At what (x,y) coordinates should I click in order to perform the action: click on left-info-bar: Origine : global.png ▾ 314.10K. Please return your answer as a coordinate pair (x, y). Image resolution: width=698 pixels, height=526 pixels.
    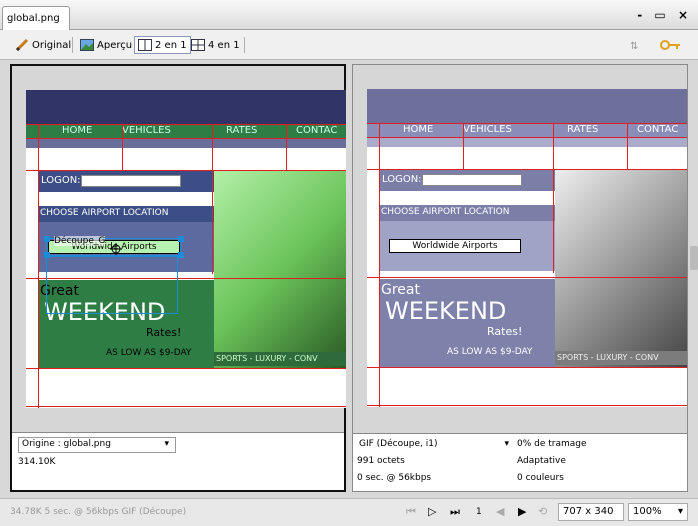
    Looking at the image, I should click on (178, 461).